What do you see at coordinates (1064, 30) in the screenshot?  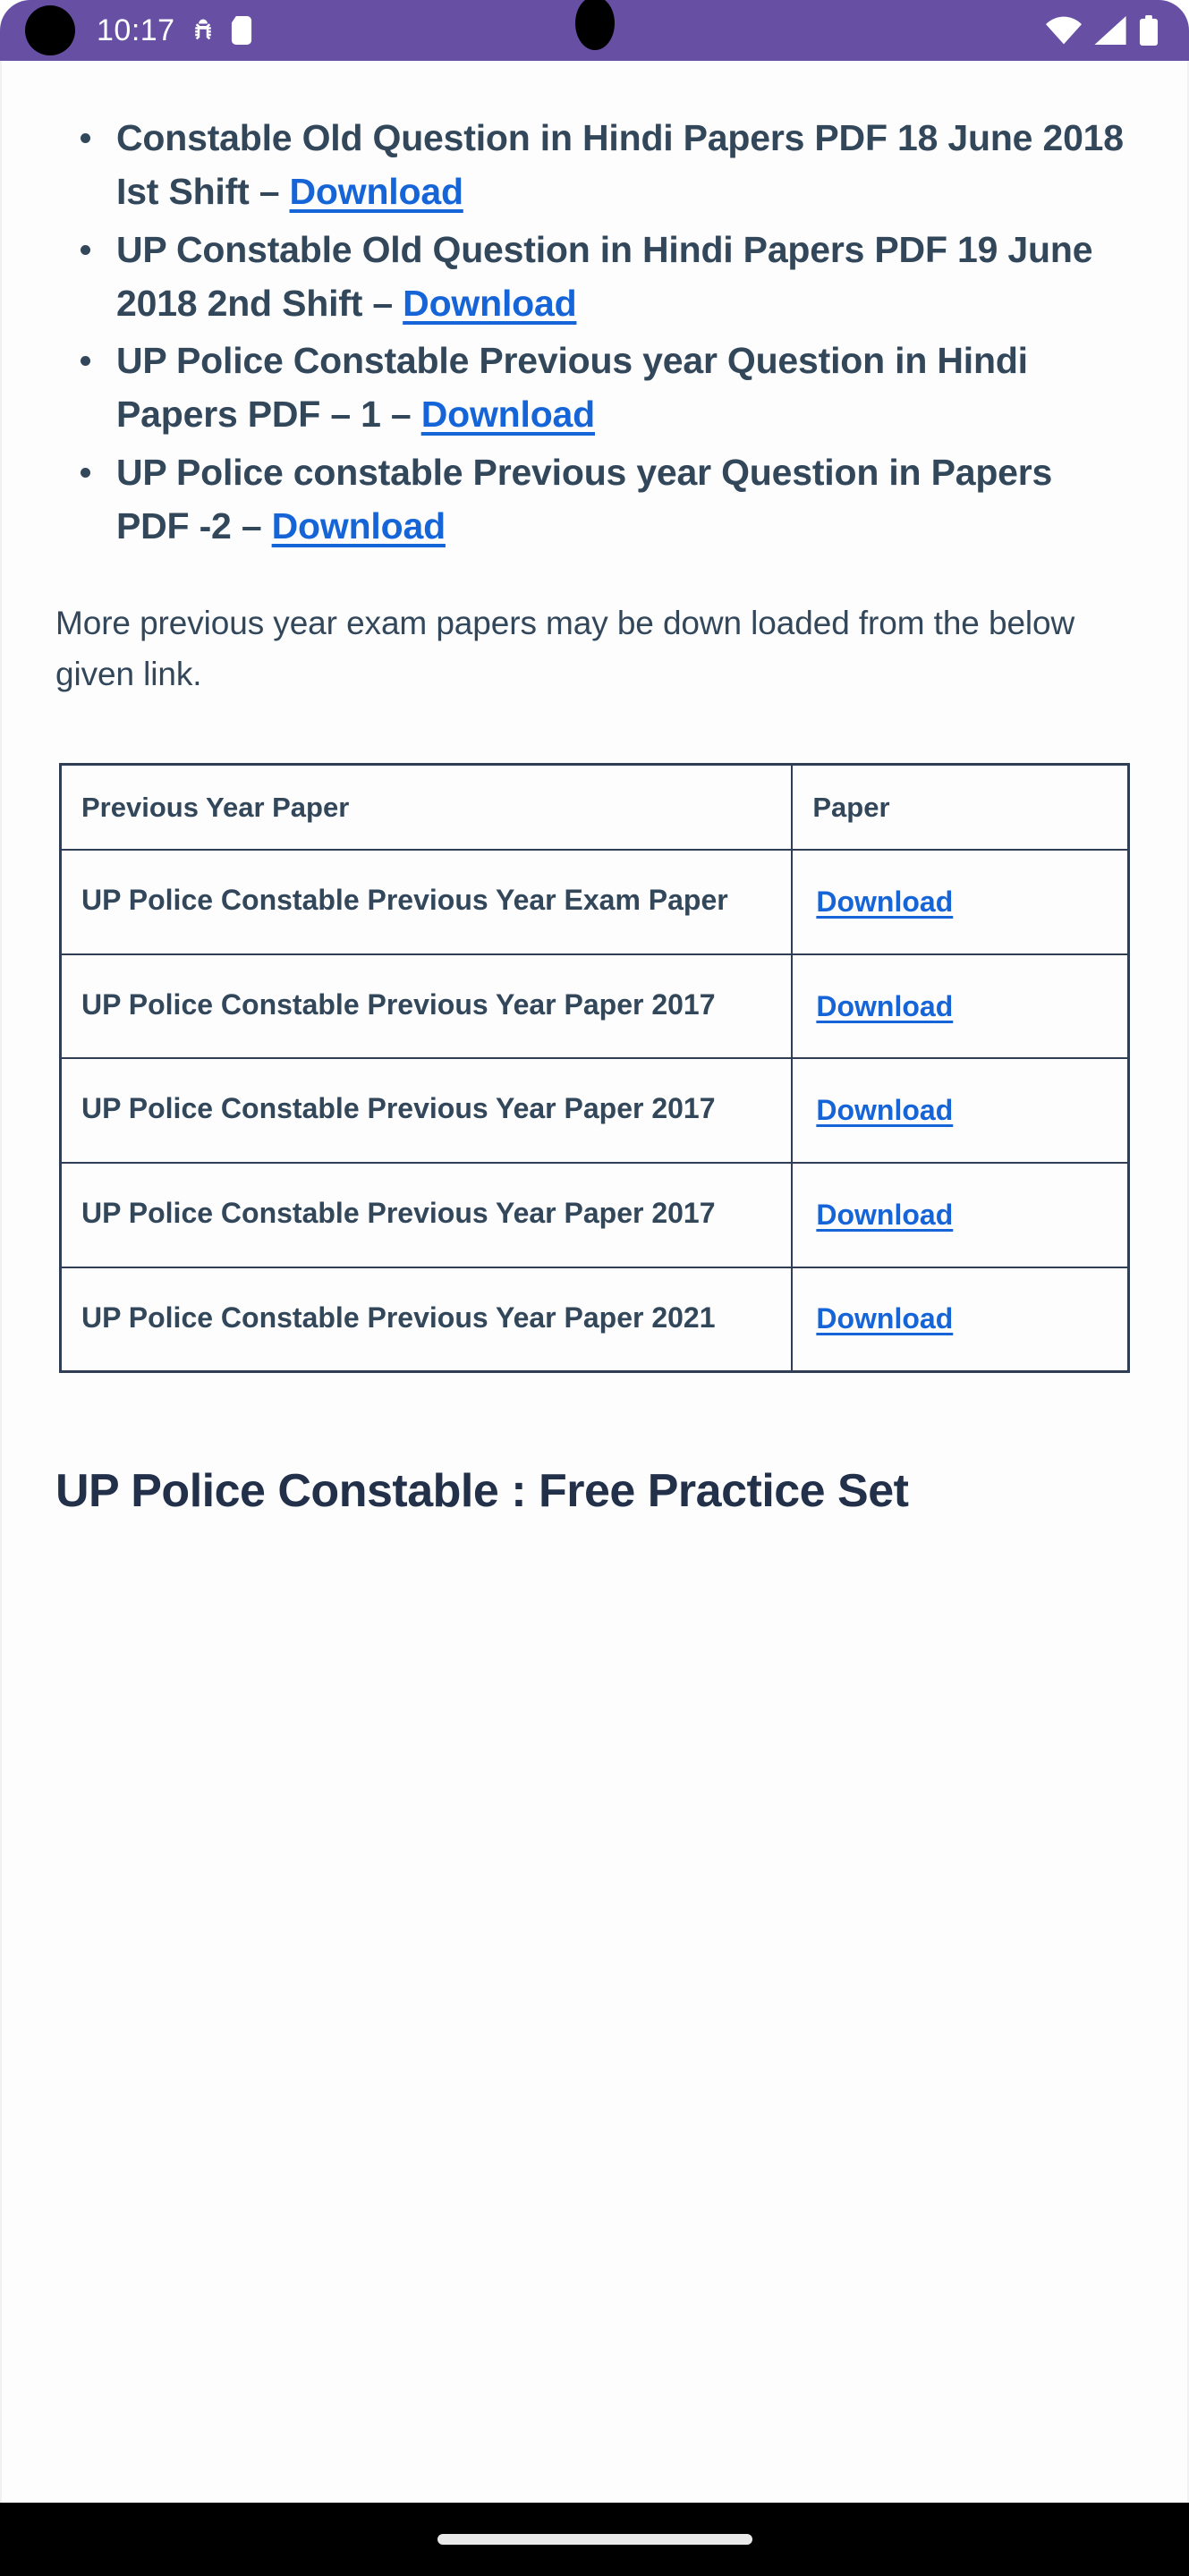 I see `wifi-icon` at bounding box center [1064, 30].